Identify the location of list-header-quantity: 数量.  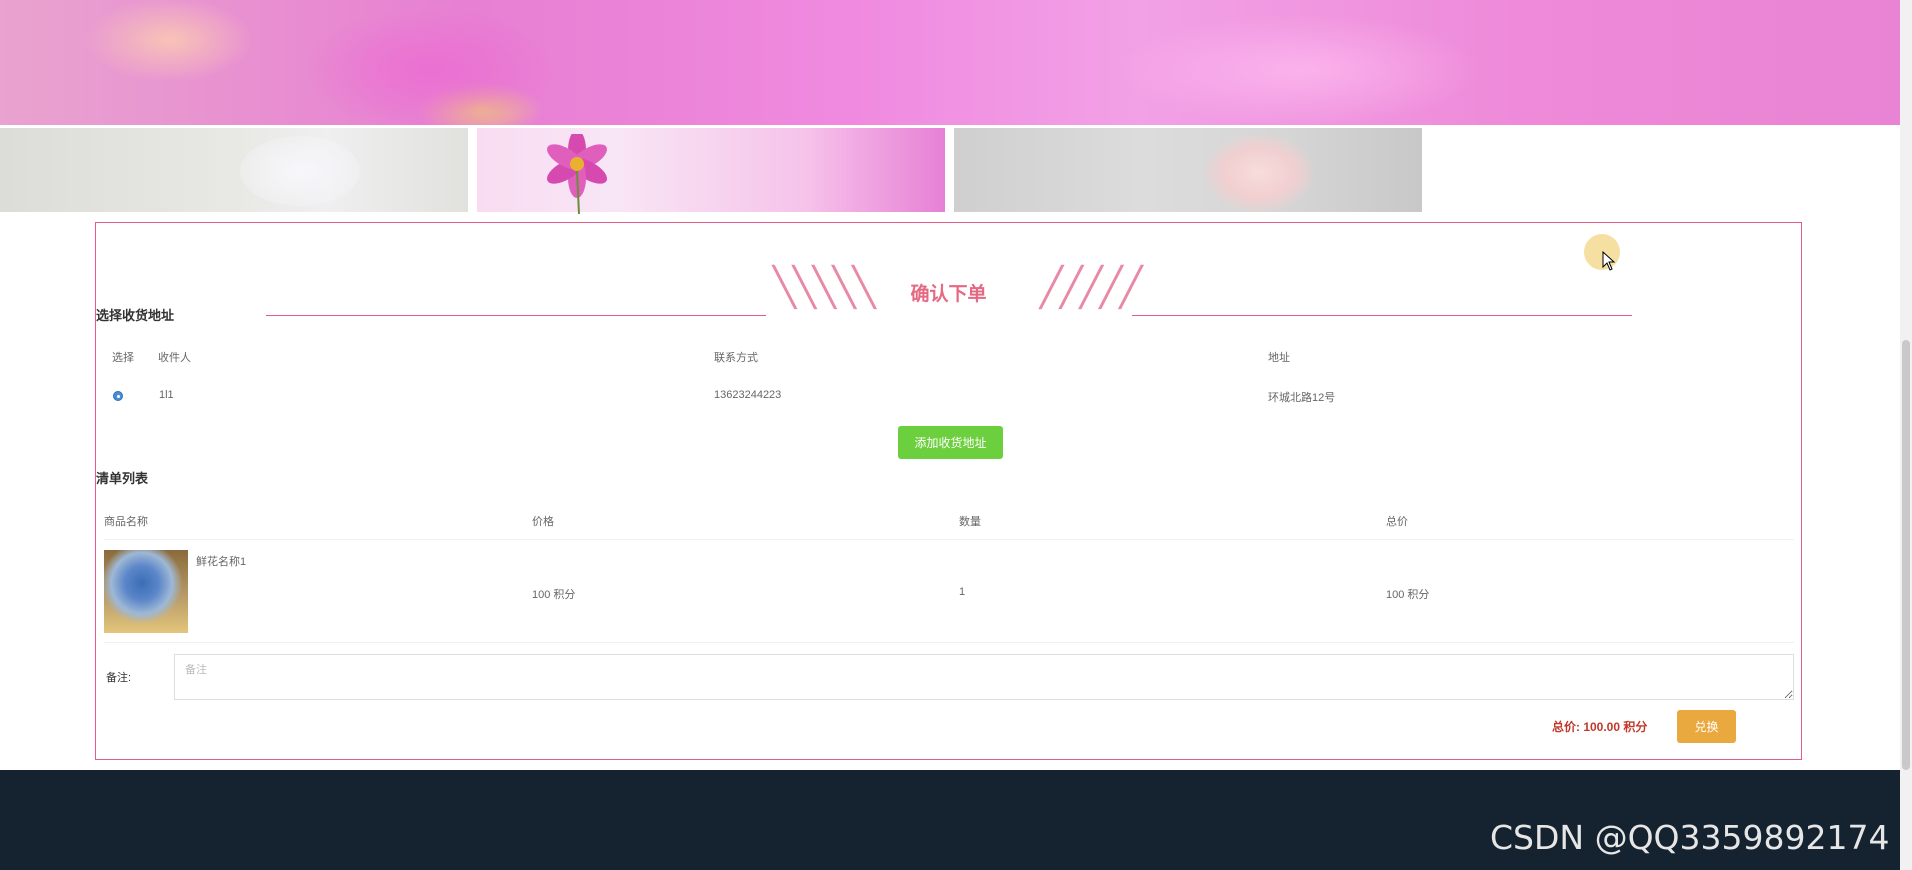
(970, 522).